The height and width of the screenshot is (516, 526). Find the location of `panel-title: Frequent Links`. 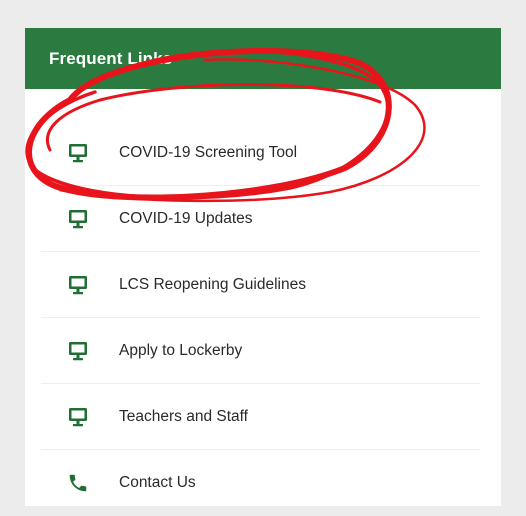

panel-title: Frequent Links is located at coordinates (111, 58).